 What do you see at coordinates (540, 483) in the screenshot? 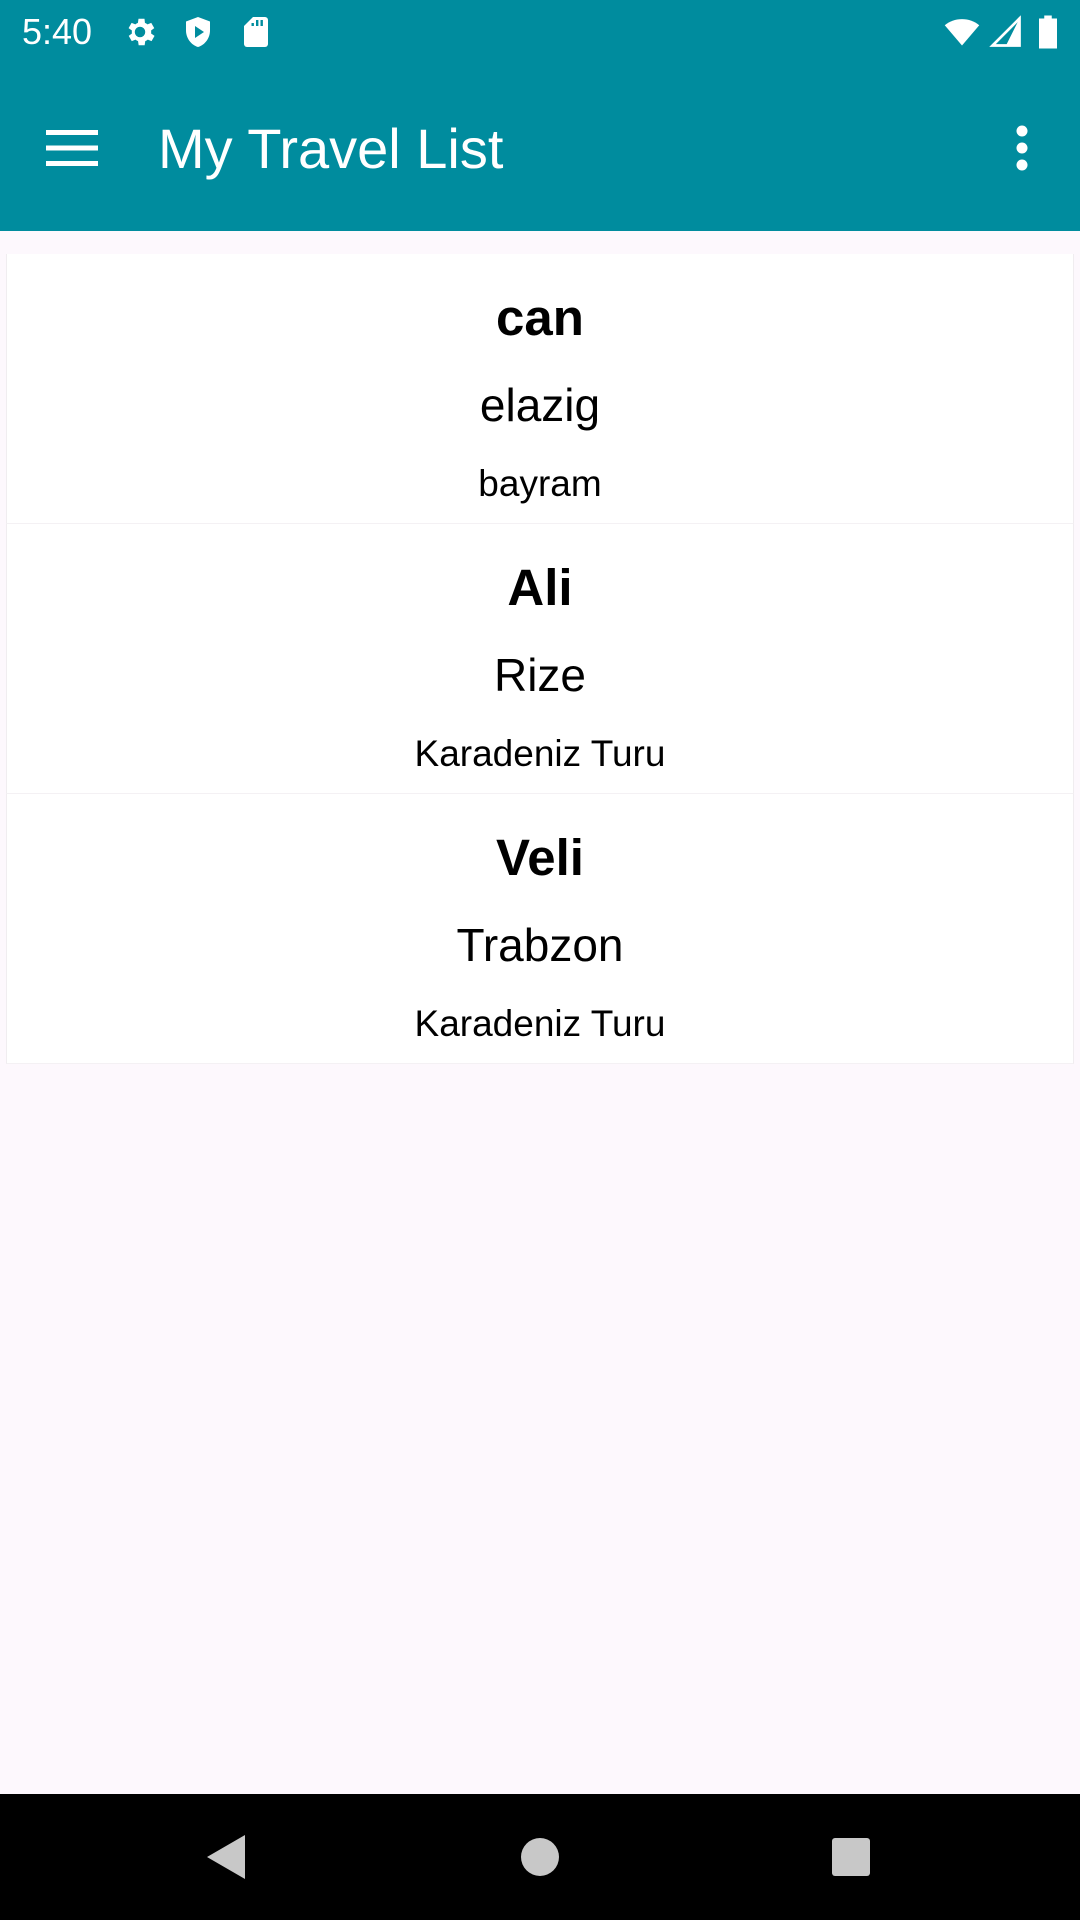
I see `trip-name: bayram` at bounding box center [540, 483].